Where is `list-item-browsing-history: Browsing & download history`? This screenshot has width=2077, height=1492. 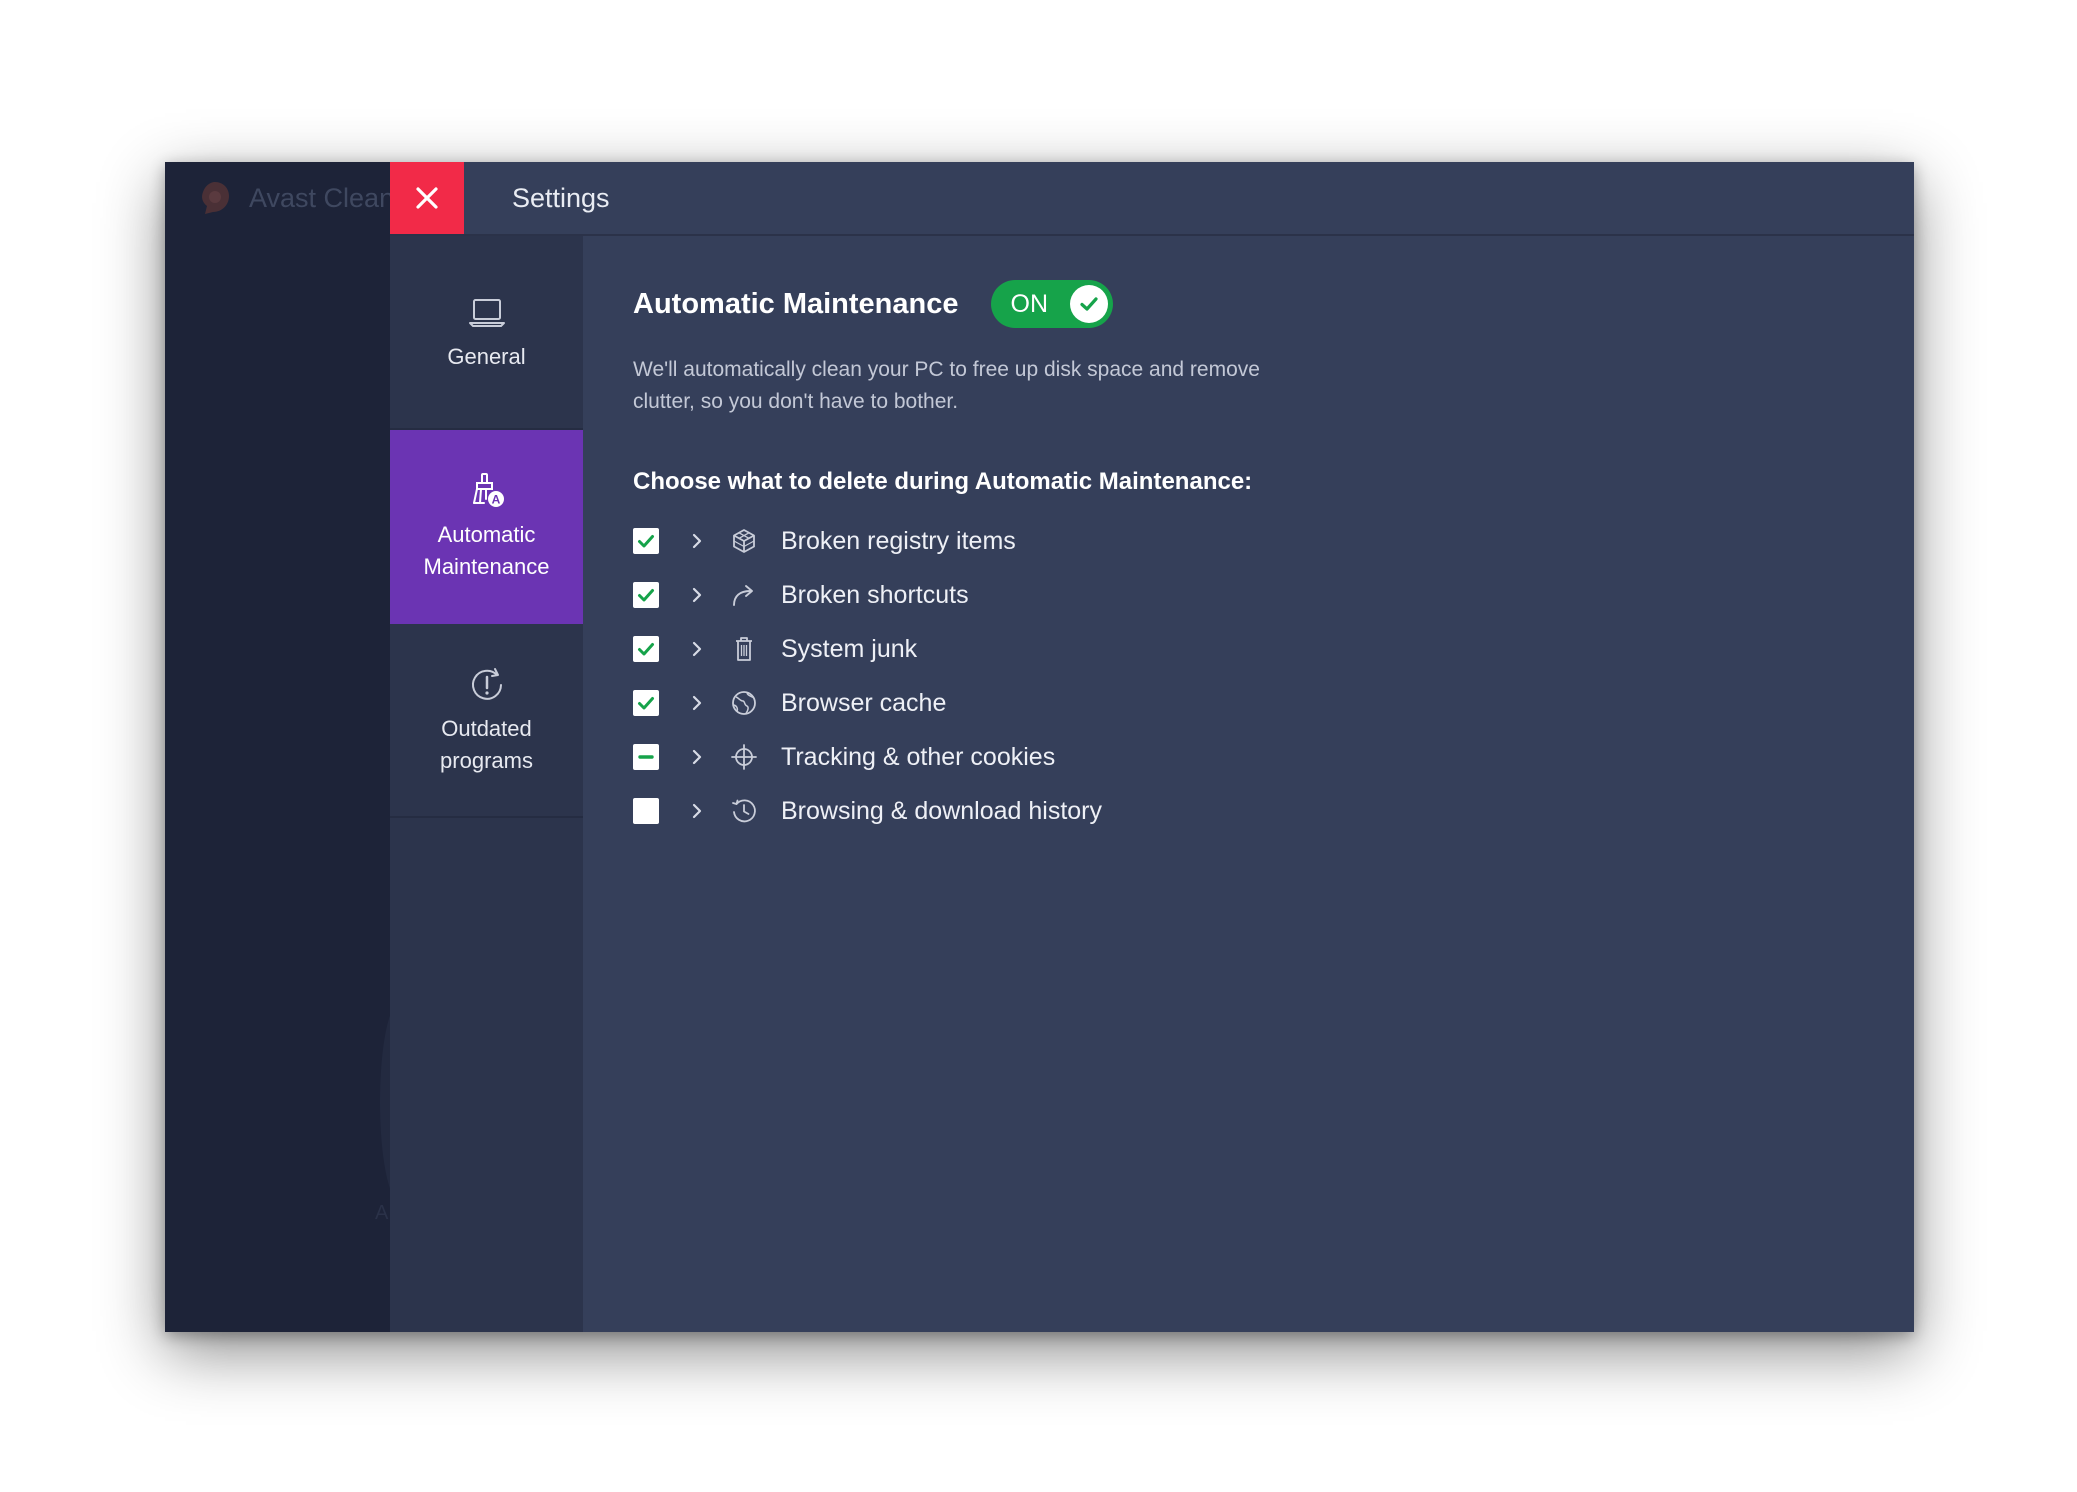 list-item-browsing-history: Browsing & download history is located at coordinates (867, 811).